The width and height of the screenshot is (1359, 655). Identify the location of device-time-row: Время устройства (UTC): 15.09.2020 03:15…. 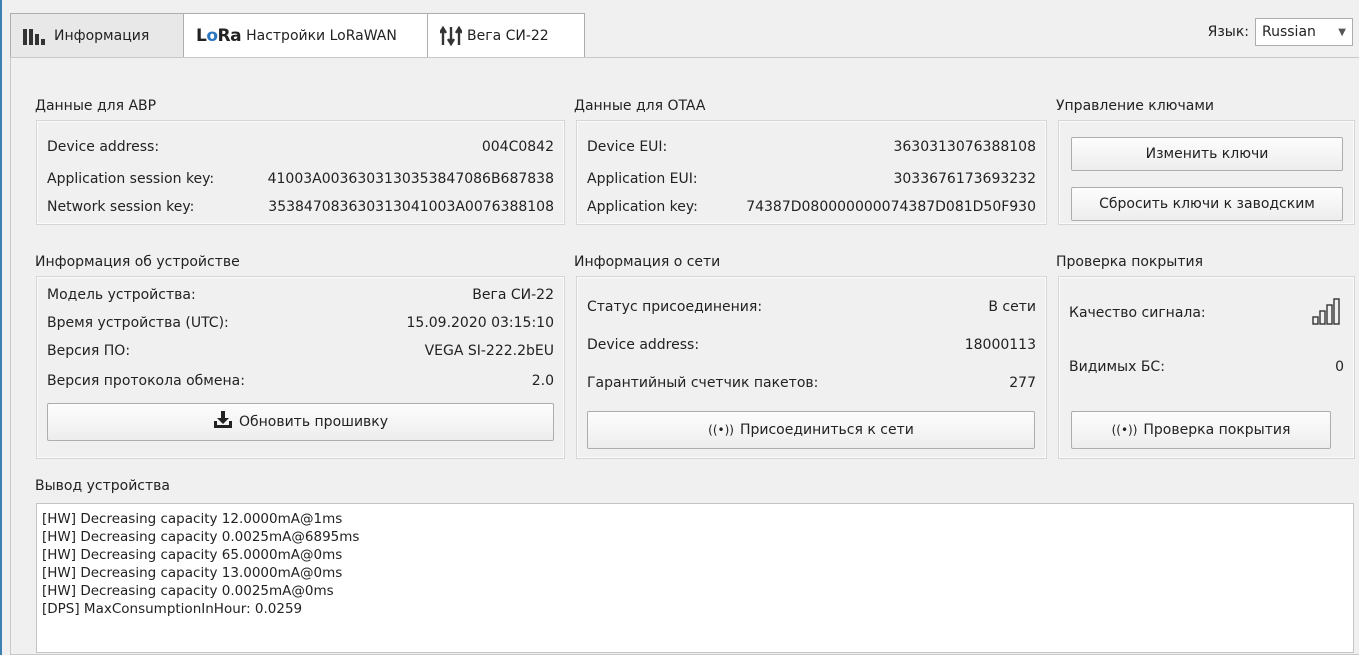
(300, 323).